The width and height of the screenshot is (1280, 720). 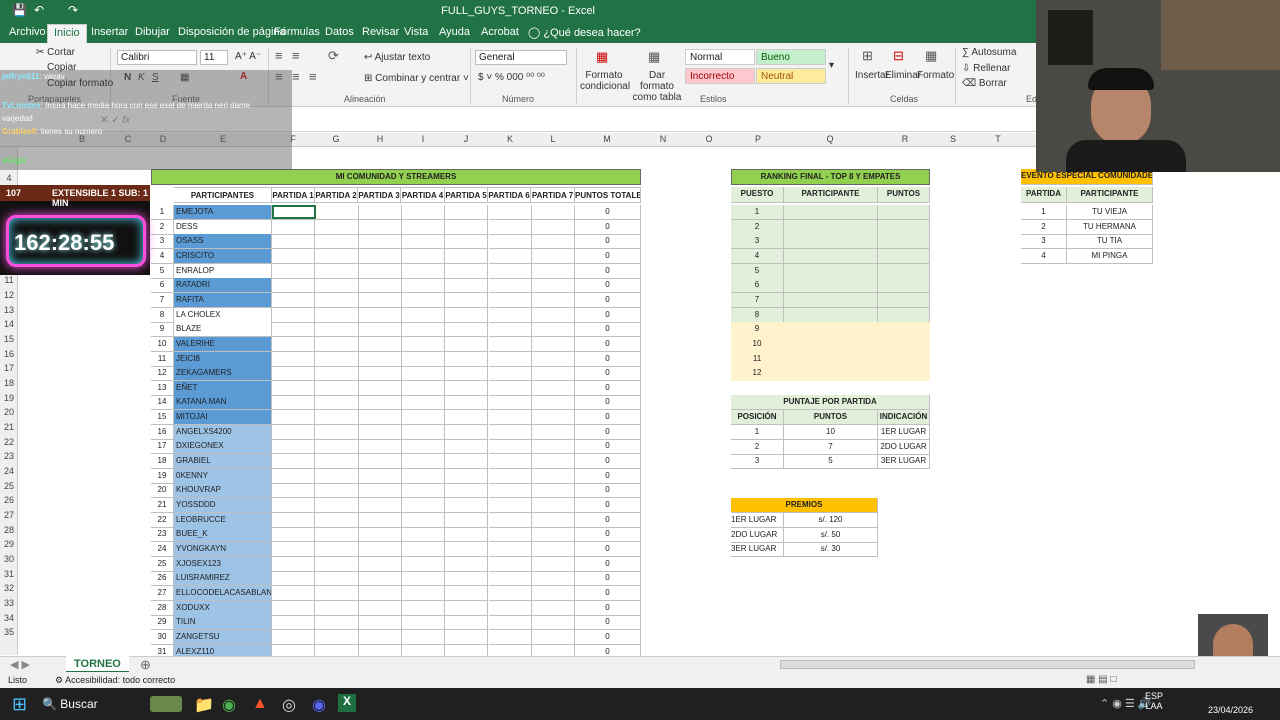 What do you see at coordinates (80, 83) in the screenshot?
I see `copy-format-button: Copiar formato` at bounding box center [80, 83].